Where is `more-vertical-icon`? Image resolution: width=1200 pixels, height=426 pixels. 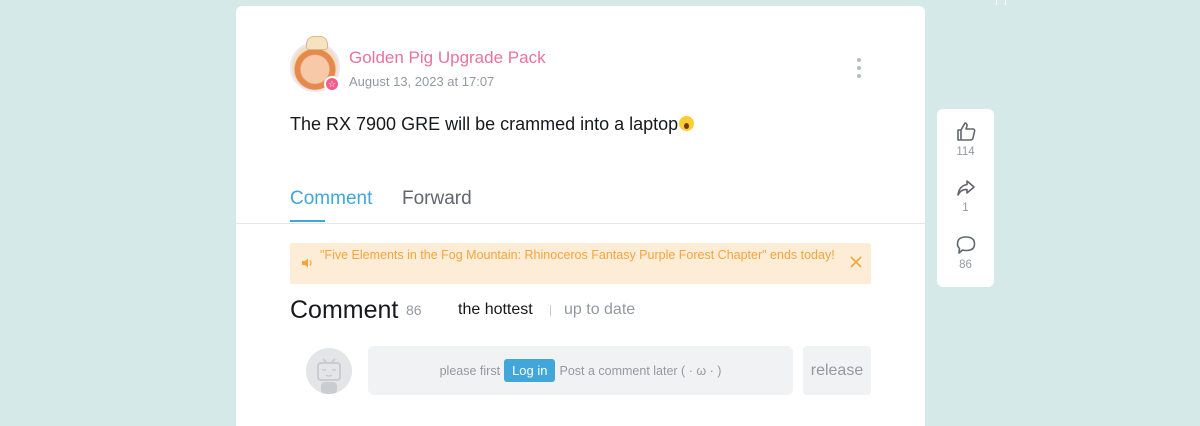 more-vertical-icon is located at coordinates (859, 68).